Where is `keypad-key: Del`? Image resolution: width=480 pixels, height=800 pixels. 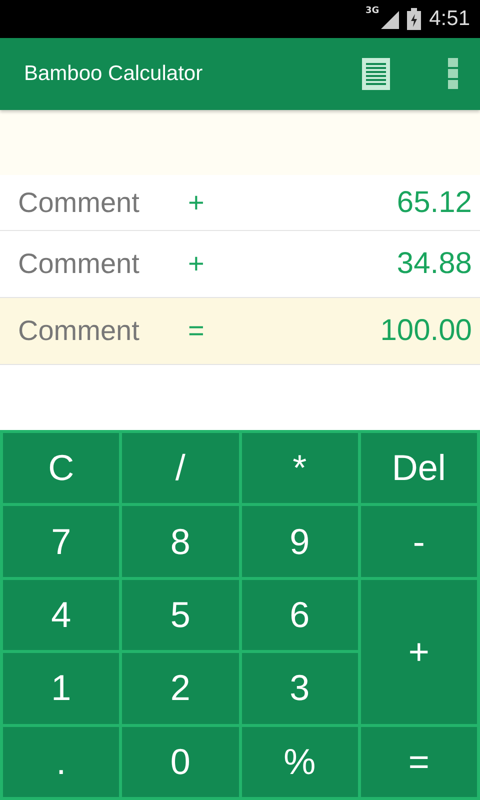 keypad-key: Del is located at coordinates (418, 468).